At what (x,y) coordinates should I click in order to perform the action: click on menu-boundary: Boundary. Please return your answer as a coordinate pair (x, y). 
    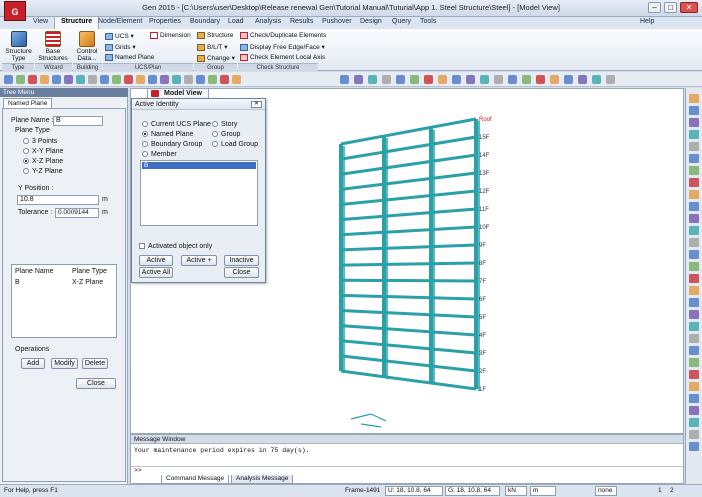
    Looking at the image, I should click on (205, 21).